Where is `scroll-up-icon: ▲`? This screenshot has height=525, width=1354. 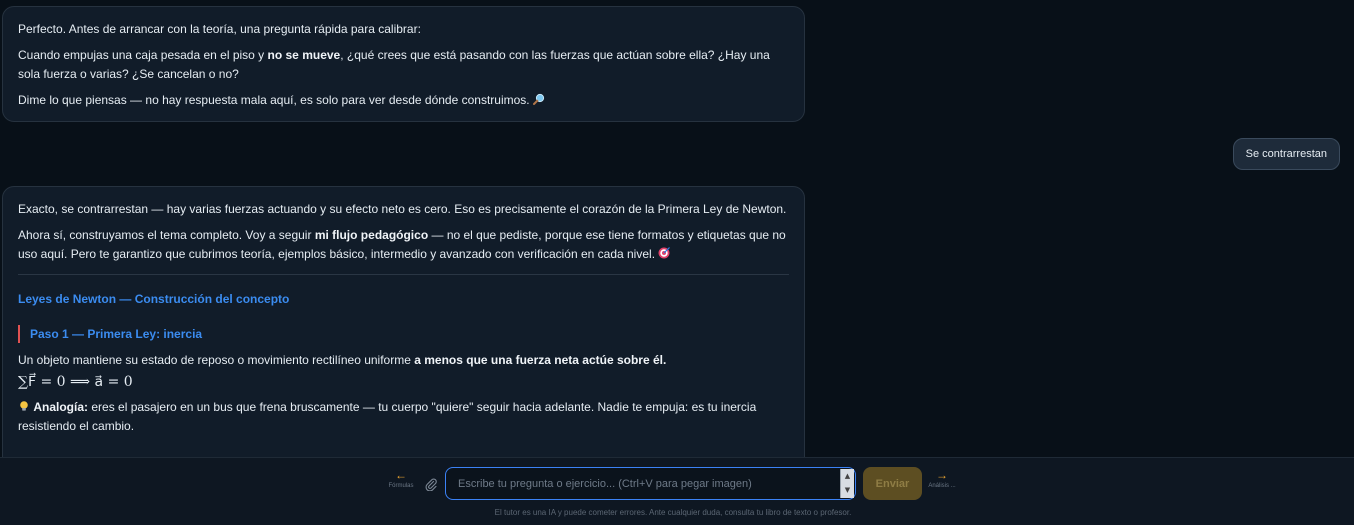 scroll-up-icon: ▲ is located at coordinates (847, 476).